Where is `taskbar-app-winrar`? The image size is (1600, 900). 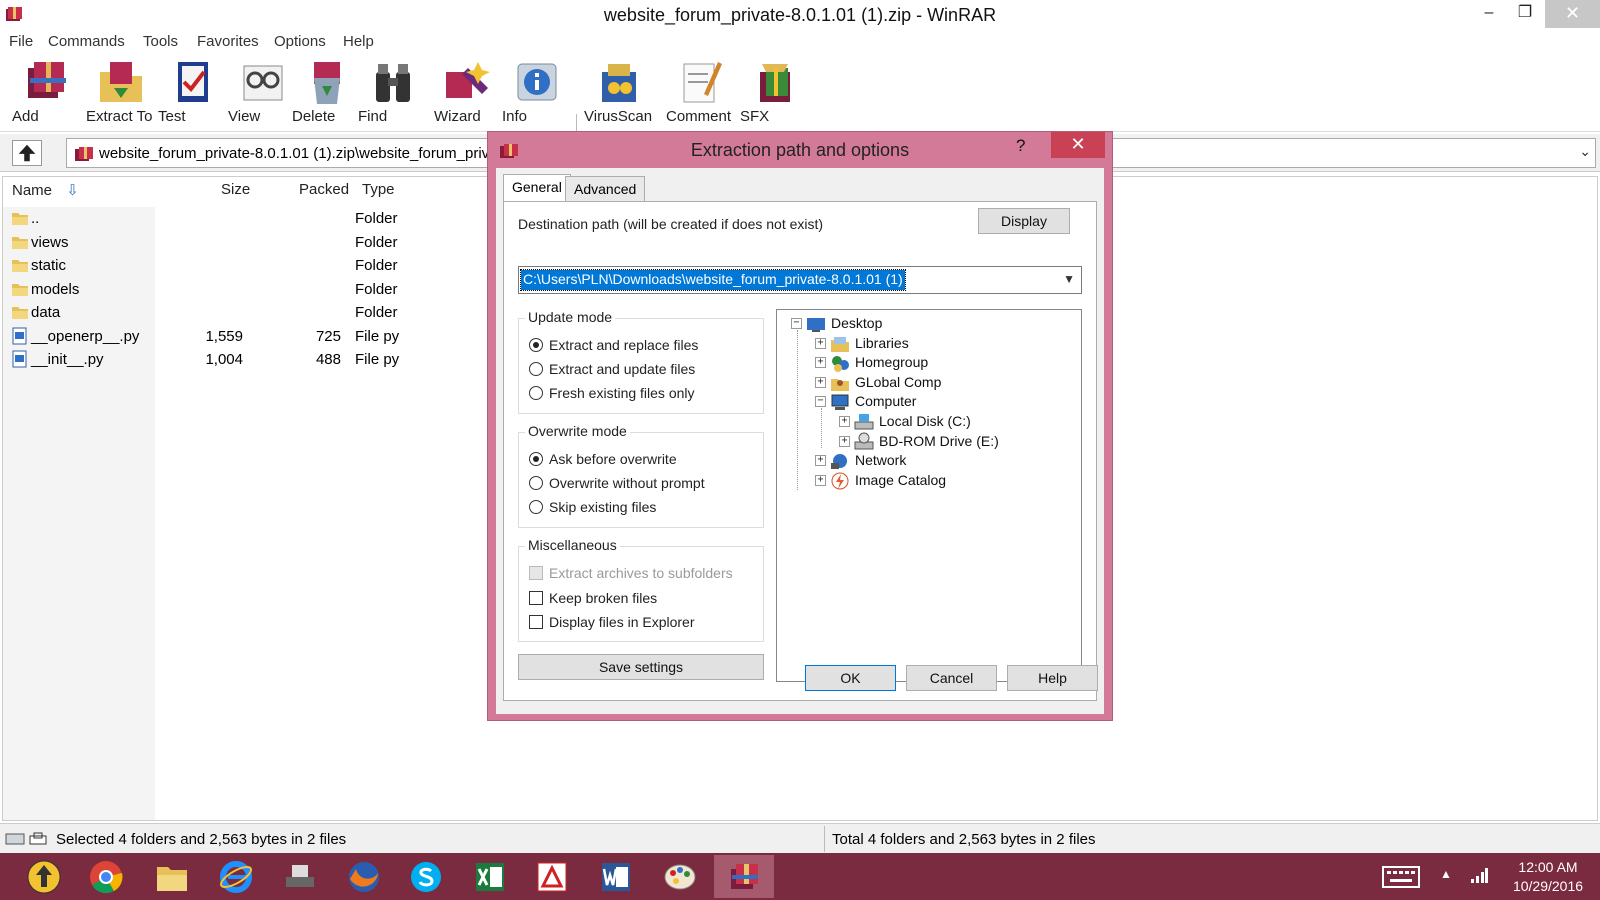 taskbar-app-winrar is located at coordinates (744, 876).